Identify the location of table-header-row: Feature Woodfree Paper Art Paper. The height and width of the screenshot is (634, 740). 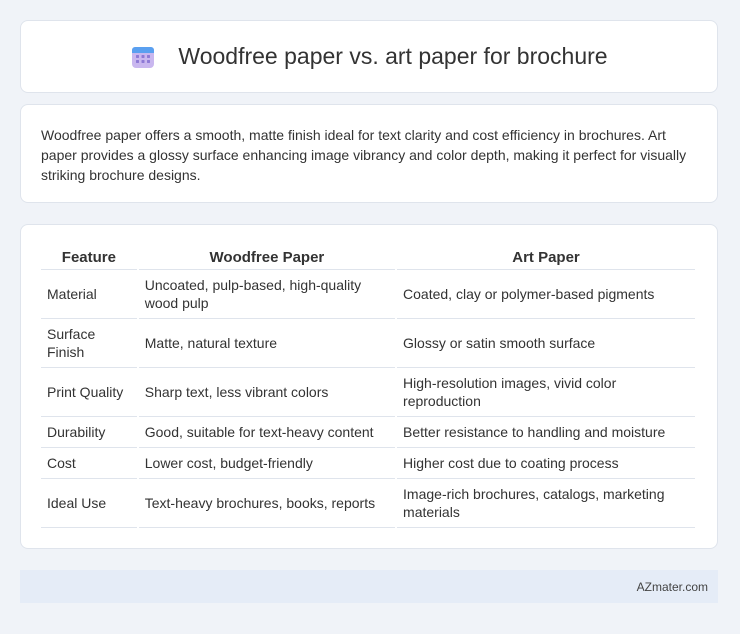
(368, 257).